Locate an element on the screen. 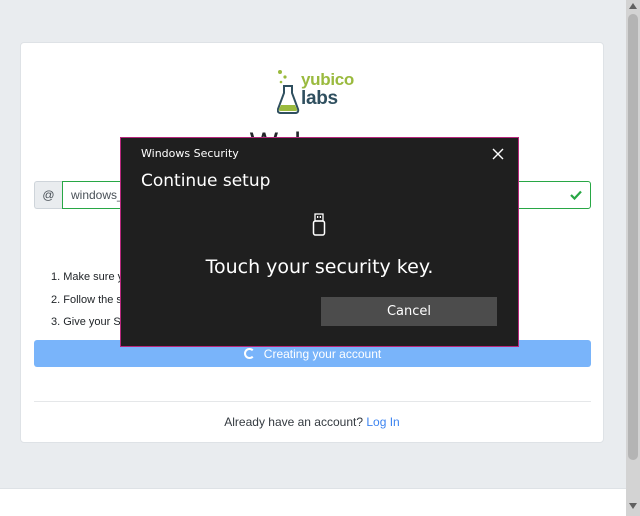 The width and height of the screenshot is (640, 516). logo-text-yubico: yubico is located at coordinates (327, 79).